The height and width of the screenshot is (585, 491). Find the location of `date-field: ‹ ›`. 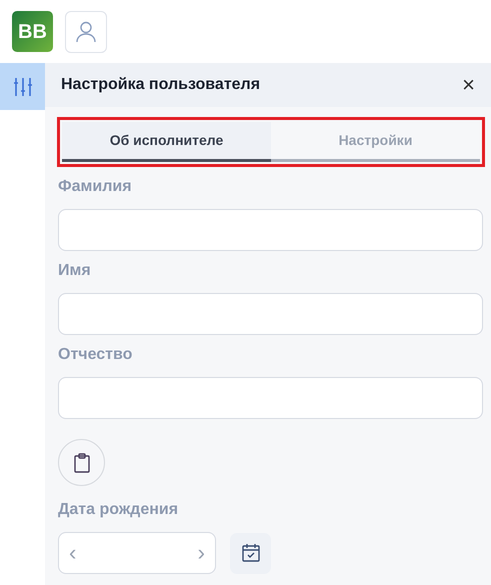

date-field: ‹ › is located at coordinates (137, 553).